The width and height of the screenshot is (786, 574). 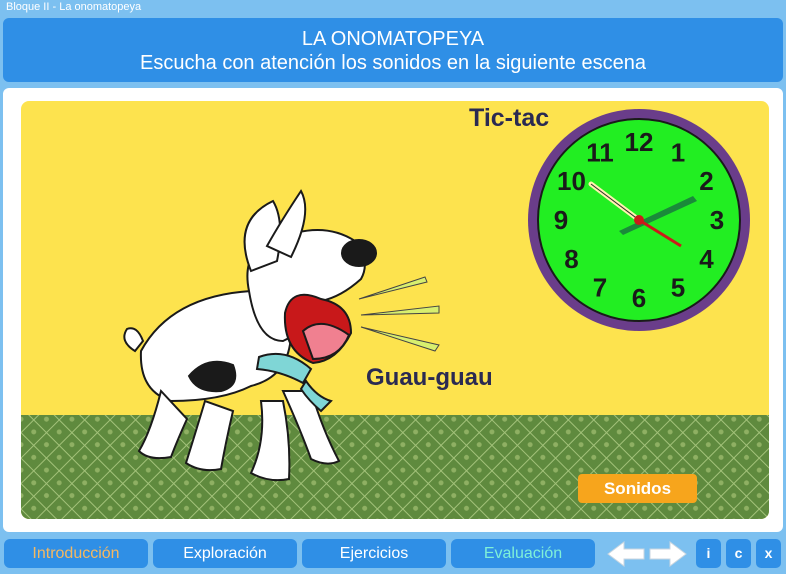 What do you see at coordinates (639, 142) in the screenshot?
I see `clock-number: 12` at bounding box center [639, 142].